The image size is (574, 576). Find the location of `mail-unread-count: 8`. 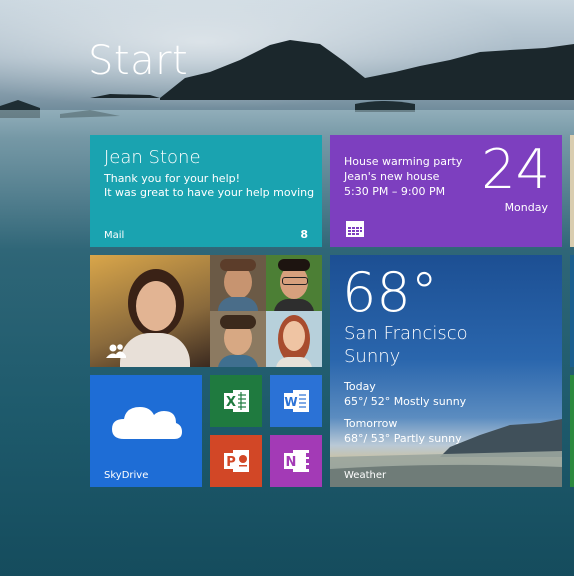

mail-unread-count: 8 is located at coordinates (304, 234).